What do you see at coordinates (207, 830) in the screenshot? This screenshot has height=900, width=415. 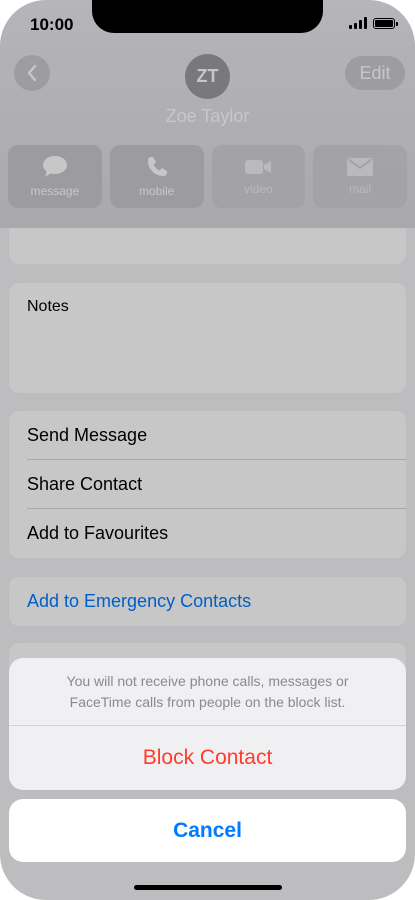 I see `cancel-button: Cancel` at bounding box center [207, 830].